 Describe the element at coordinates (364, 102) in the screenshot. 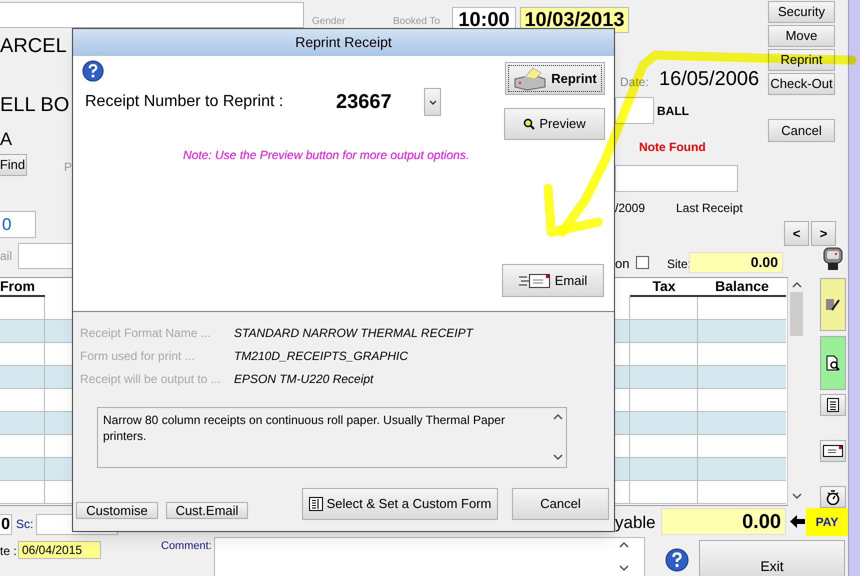

I see `receipt-number: 23667` at that location.